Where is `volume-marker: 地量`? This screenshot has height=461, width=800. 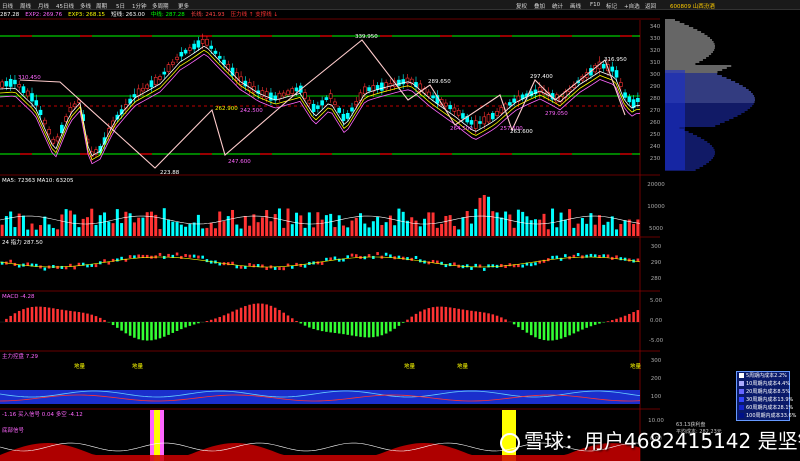
volume-marker: 地量 is located at coordinates (463, 366).